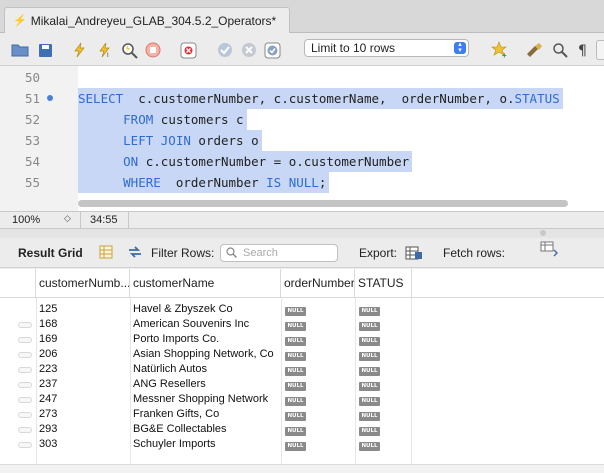 Image resolution: width=604 pixels, height=473 pixels. What do you see at coordinates (386, 48) in the screenshot?
I see `limit-rows-select: Limit to 10 rows ▴ ▾` at bounding box center [386, 48].